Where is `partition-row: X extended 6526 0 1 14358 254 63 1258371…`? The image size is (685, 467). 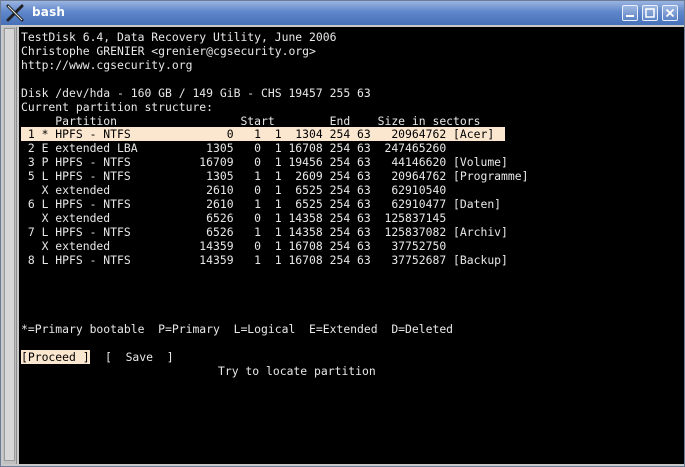
partition-row: X extended 6526 0 1 14358 254 63 1258371… is located at coordinates (263, 218).